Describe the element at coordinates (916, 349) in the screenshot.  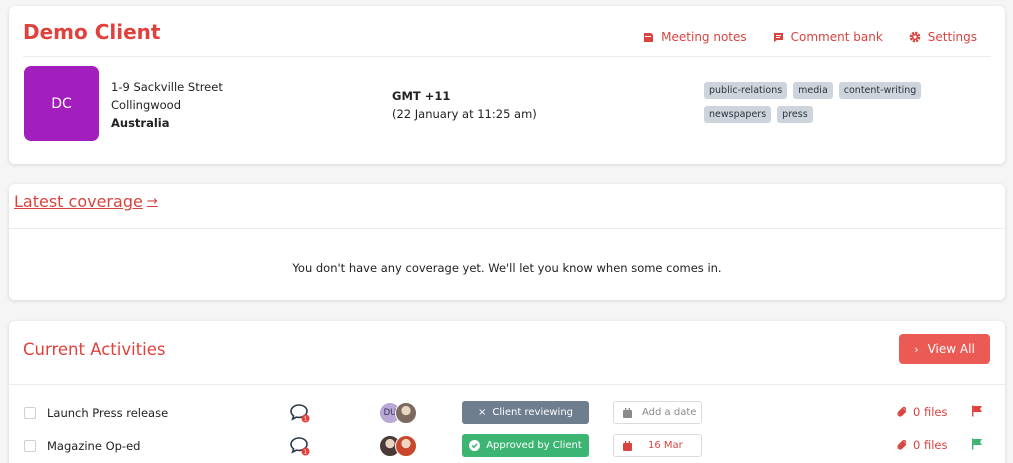
I see `chevron-right-icon: ›` at that location.